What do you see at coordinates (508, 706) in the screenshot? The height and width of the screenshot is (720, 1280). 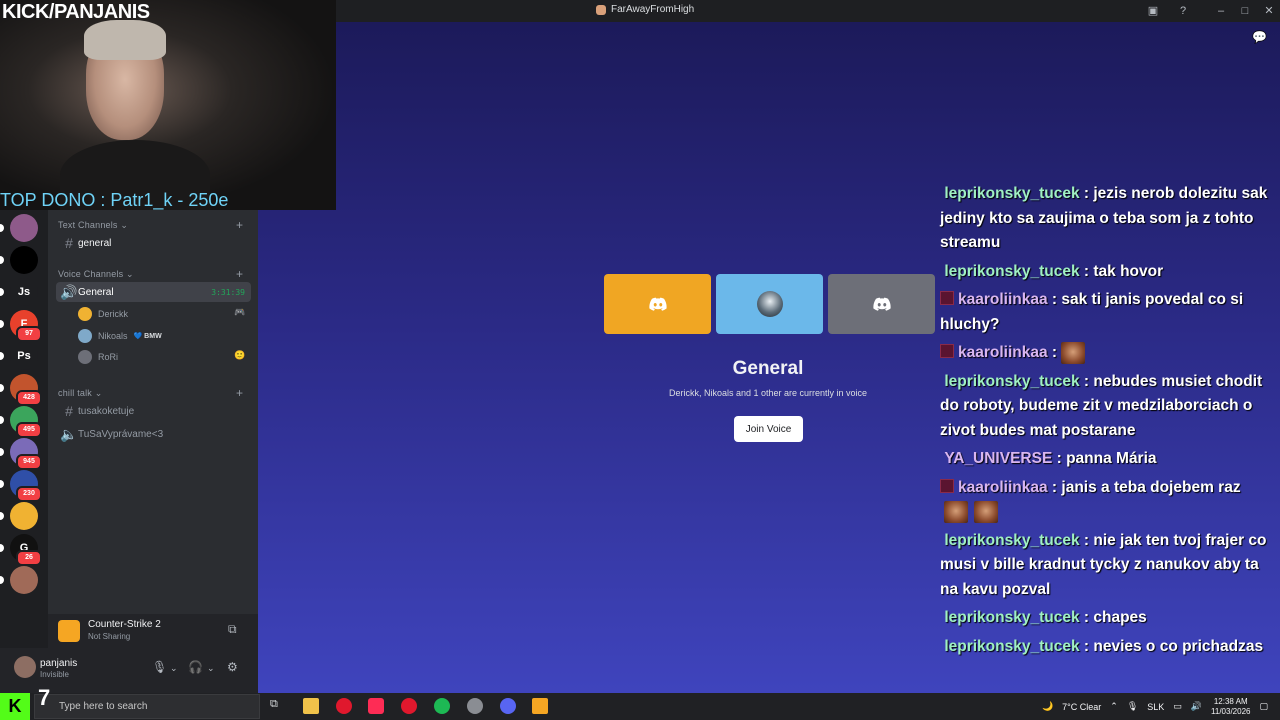 I see `discord-icon` at bounding box center [508, 706].